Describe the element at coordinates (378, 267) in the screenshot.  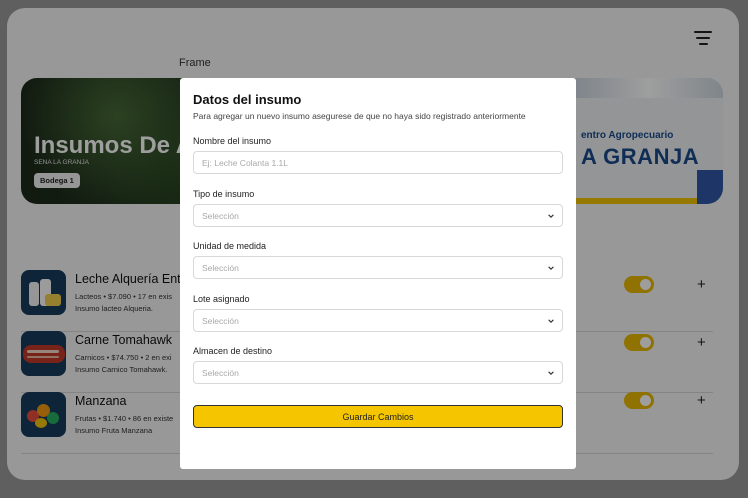
I see `unit-select: Selección` at that location.